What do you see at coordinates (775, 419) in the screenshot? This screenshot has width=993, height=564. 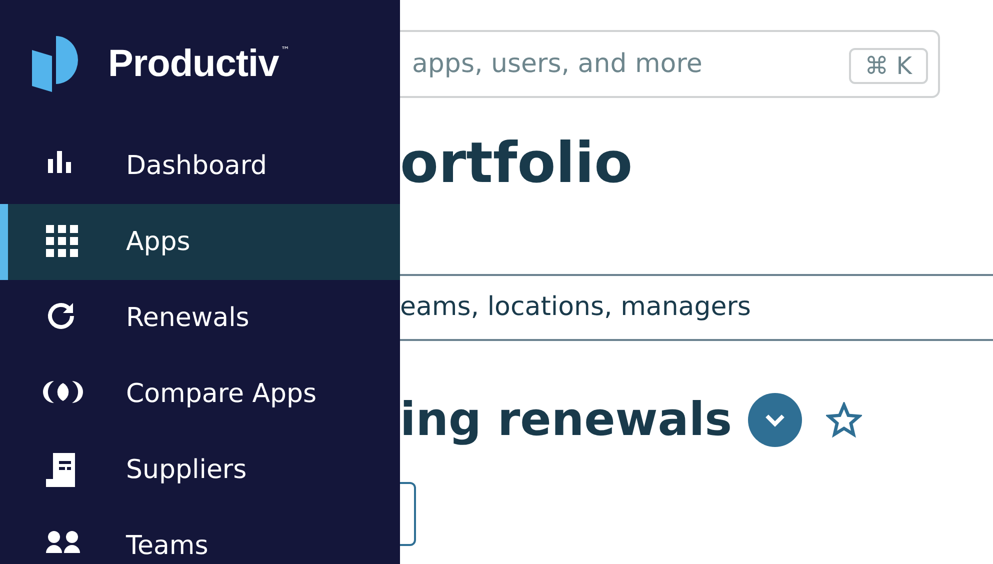 I see `chevron-icon` at bounding box center [775, 419].